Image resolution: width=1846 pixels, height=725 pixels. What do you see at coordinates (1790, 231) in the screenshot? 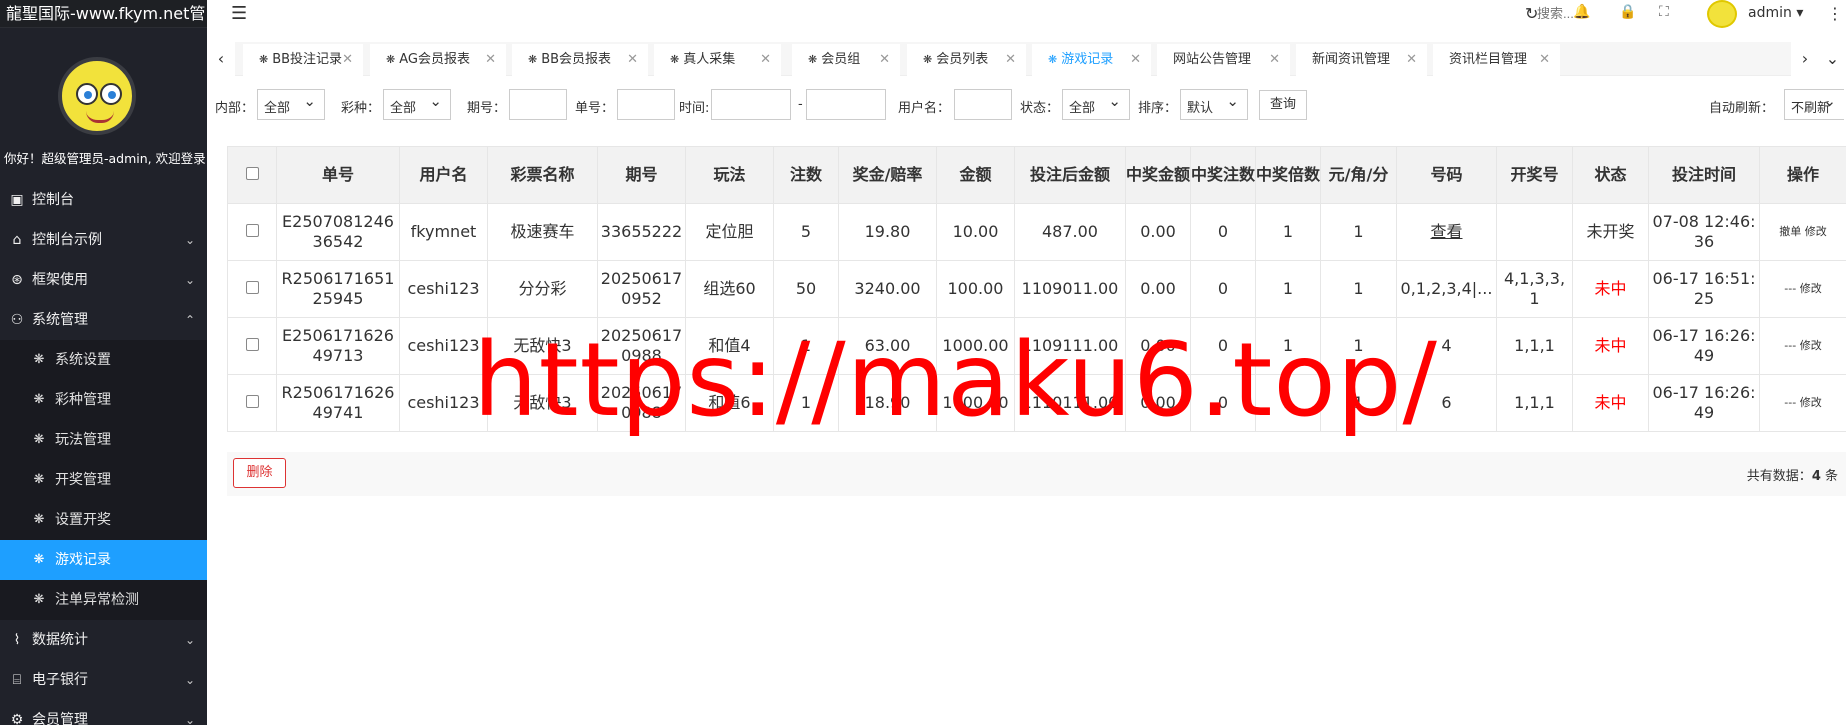
I see `cancel-bet-link: 撤单` at bounding box center [1790, 231].